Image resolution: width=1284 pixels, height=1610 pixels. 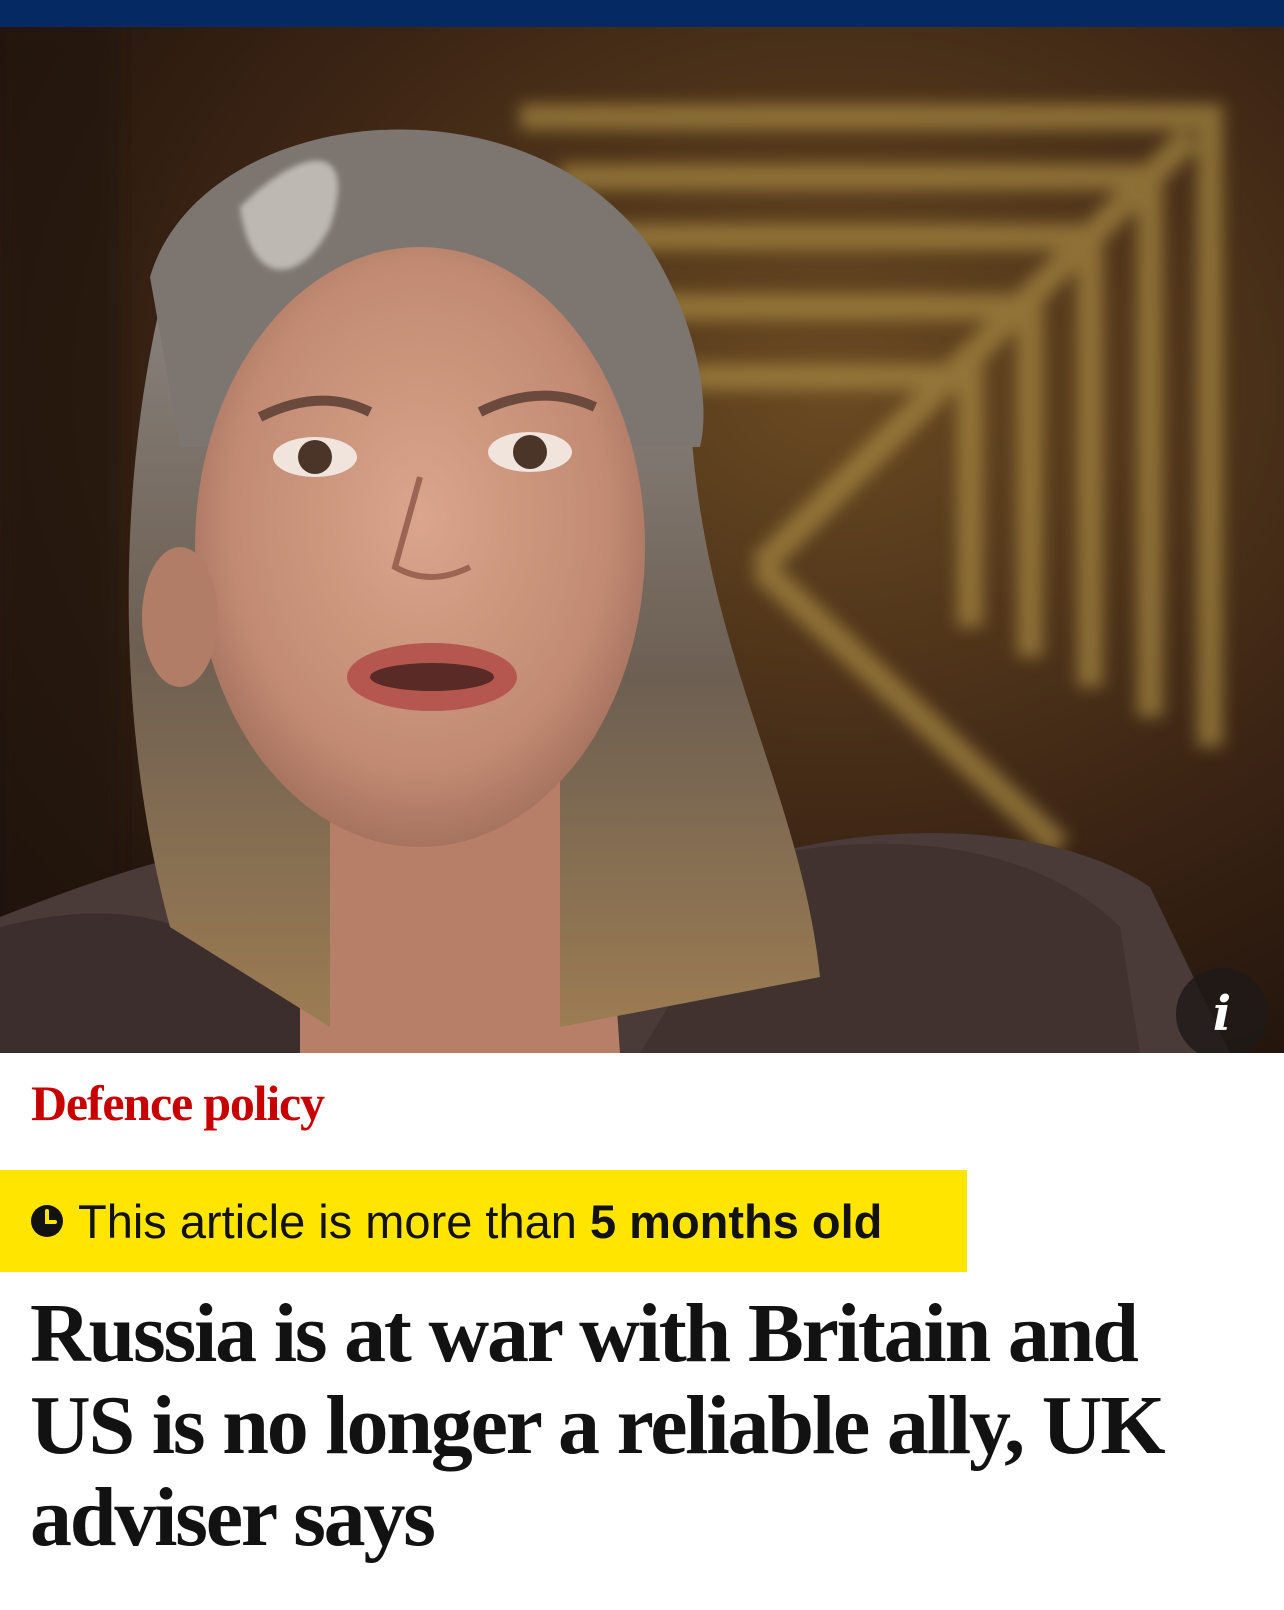 I want to click on headline-line-2: US is no longer a reliable ally, UK, so click(x=598, y=1425).